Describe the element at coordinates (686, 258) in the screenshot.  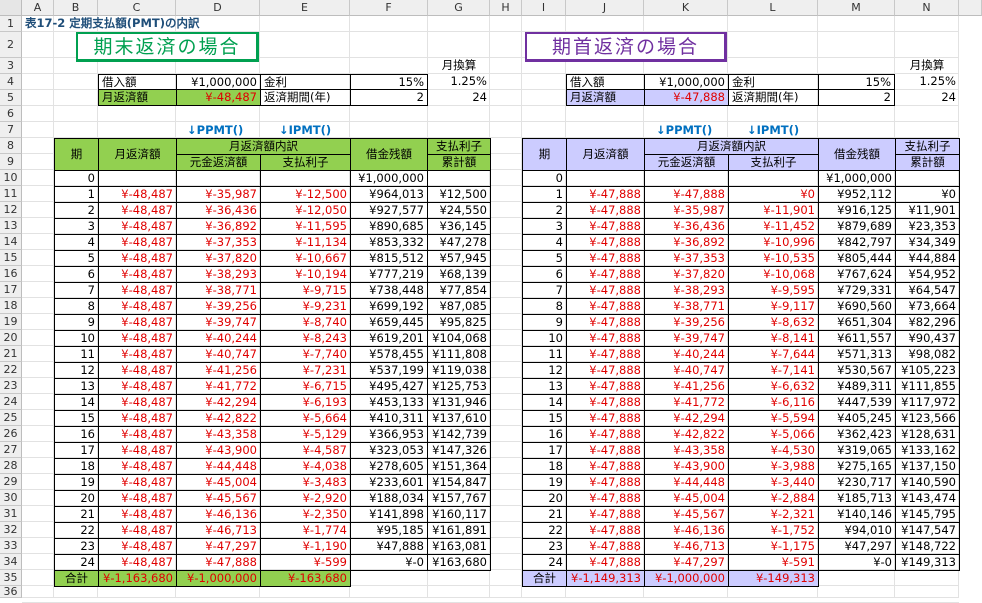
I see `right-cell-principal: ¥-37,353` at that location.